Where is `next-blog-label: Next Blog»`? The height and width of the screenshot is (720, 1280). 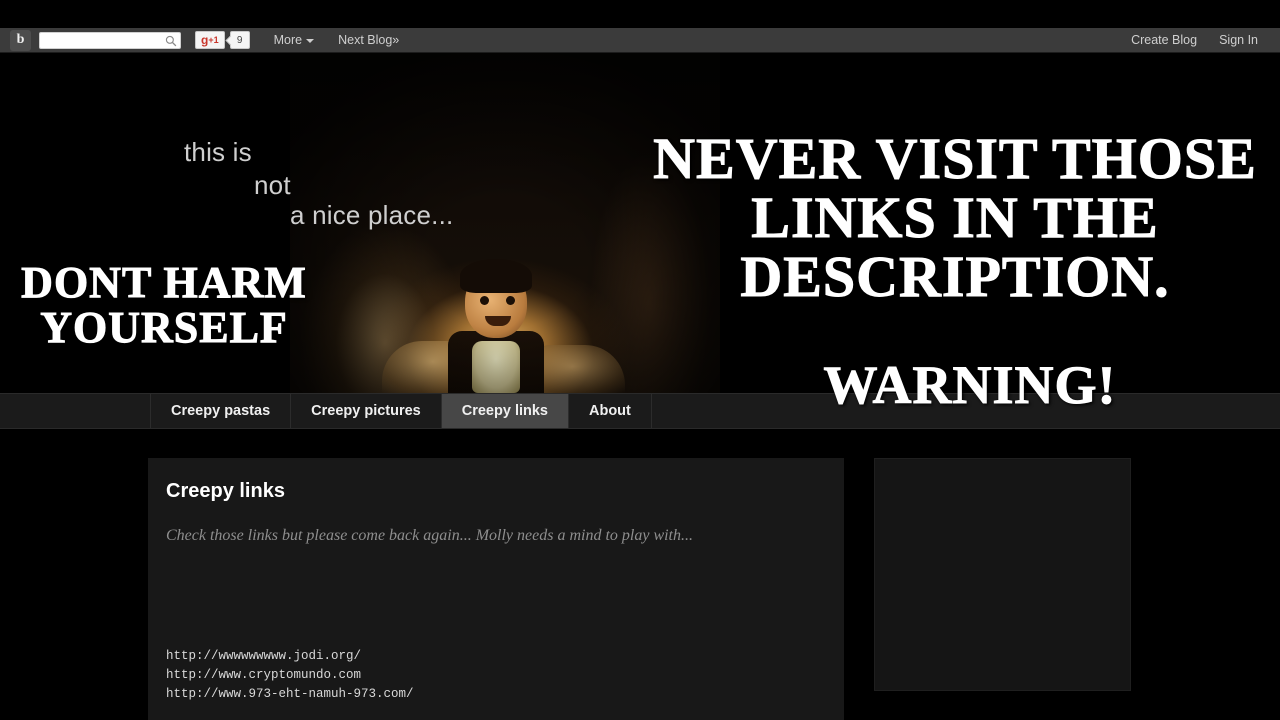 next-blog-label: Next Blog» is located at coordinates (369, 40).